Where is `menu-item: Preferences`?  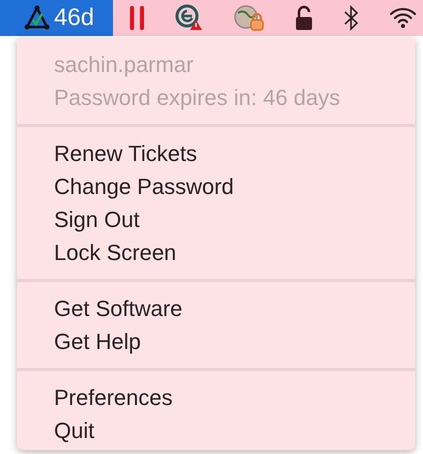 menu-item: Preferences is located at coordinates (216, 397).